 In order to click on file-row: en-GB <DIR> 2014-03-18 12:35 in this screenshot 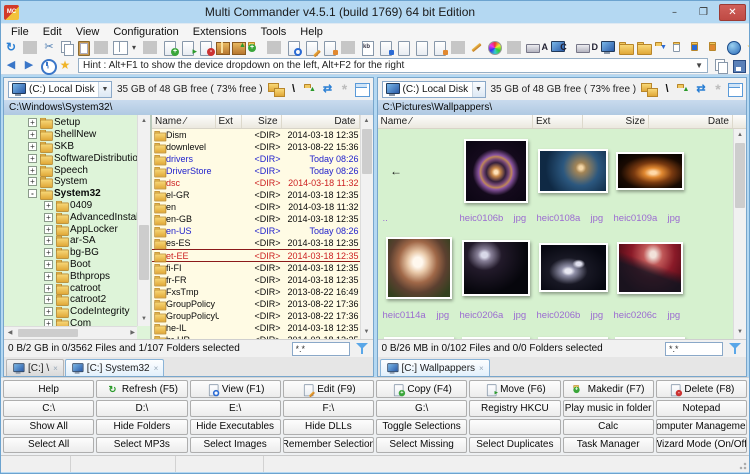, I will do `click(256, 219)`.